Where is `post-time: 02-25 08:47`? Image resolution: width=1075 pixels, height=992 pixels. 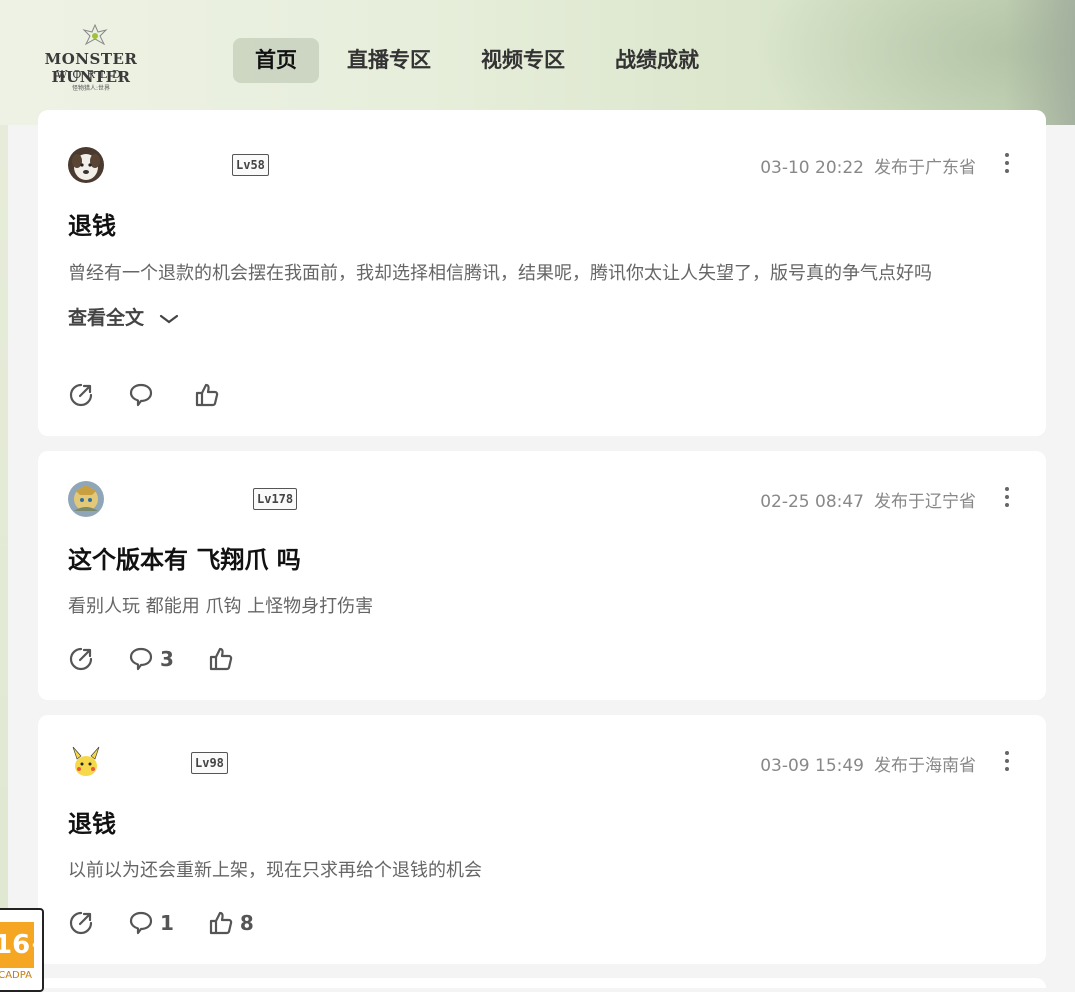
post-time: 02-25 08:47 is located at coordinates (812, 502).